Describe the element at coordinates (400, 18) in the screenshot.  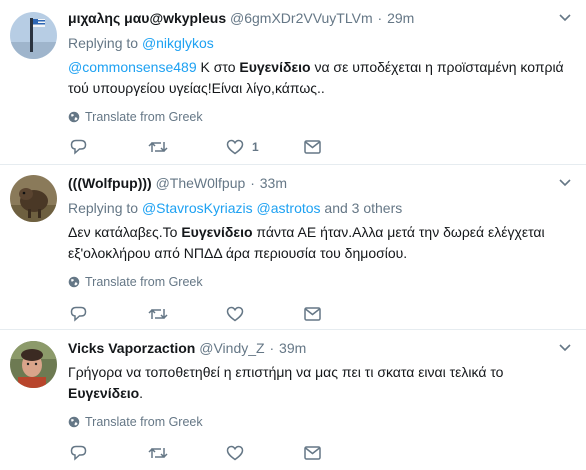
I see `timestamp: 29m` at that location.